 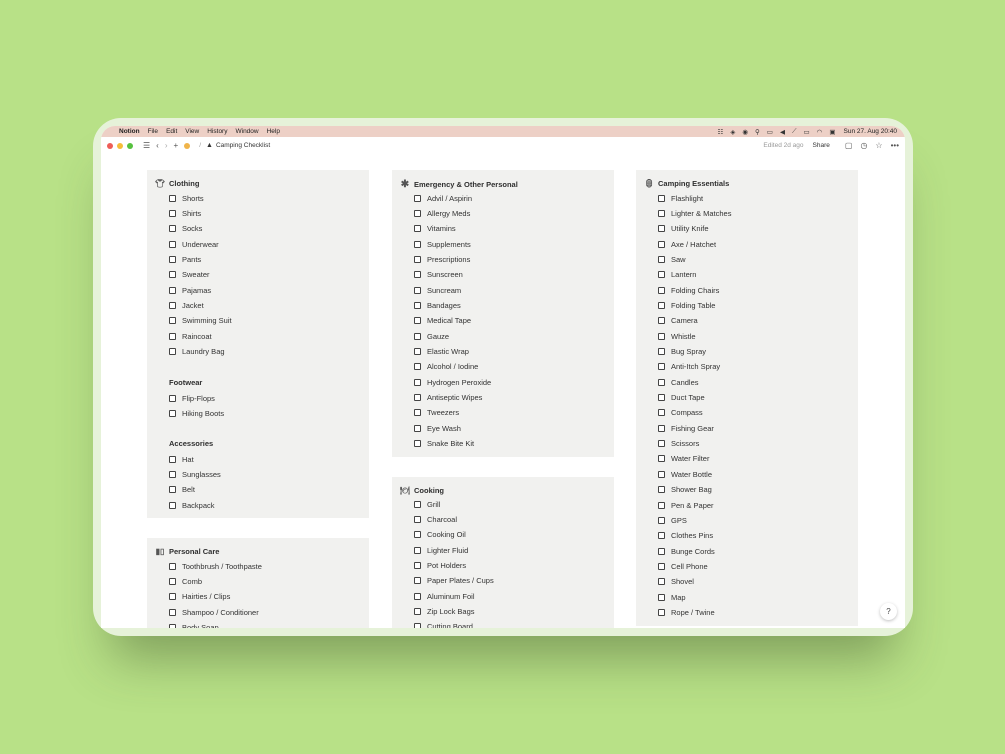 What do you see at coordinates (683, 566) in the screenshot?
I see `checklist-item: Cell Phone` at bounding box center [683, 566].